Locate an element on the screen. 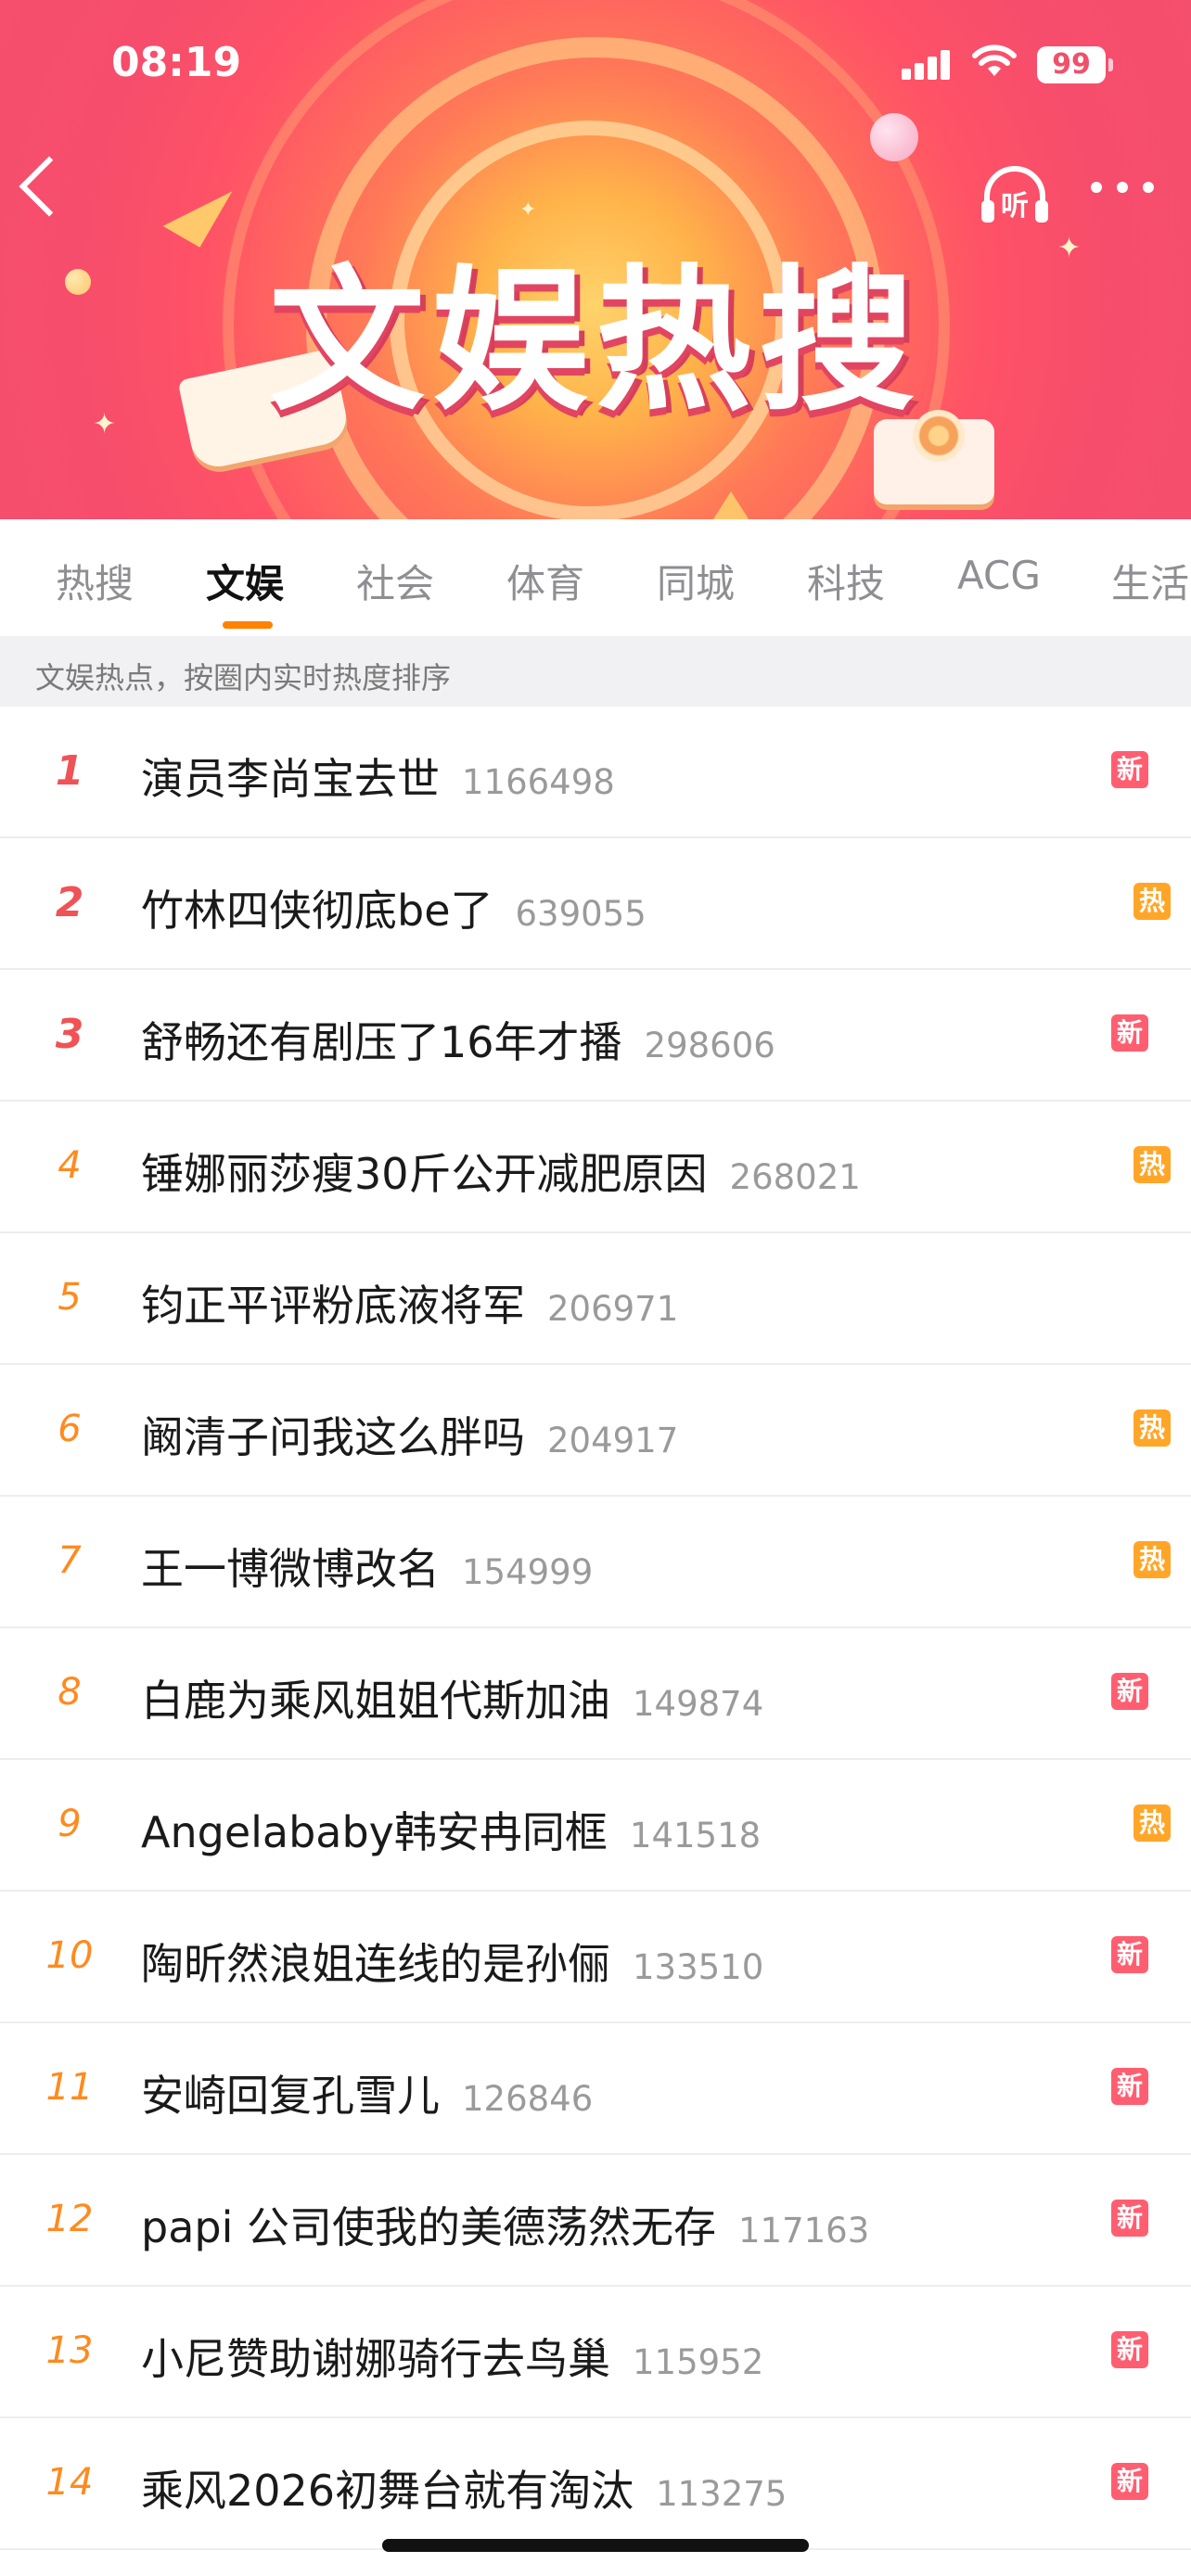 This screenshot has height=2576, width=1191. listen-icon: 听 is located at coordinates (1015, 194).